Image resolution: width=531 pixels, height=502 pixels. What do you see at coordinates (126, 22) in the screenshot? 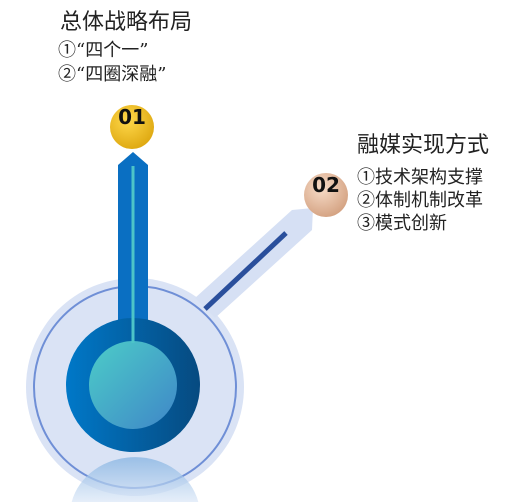
I see `section1-title: 总体战略布局` at bounding box center [126, 22].